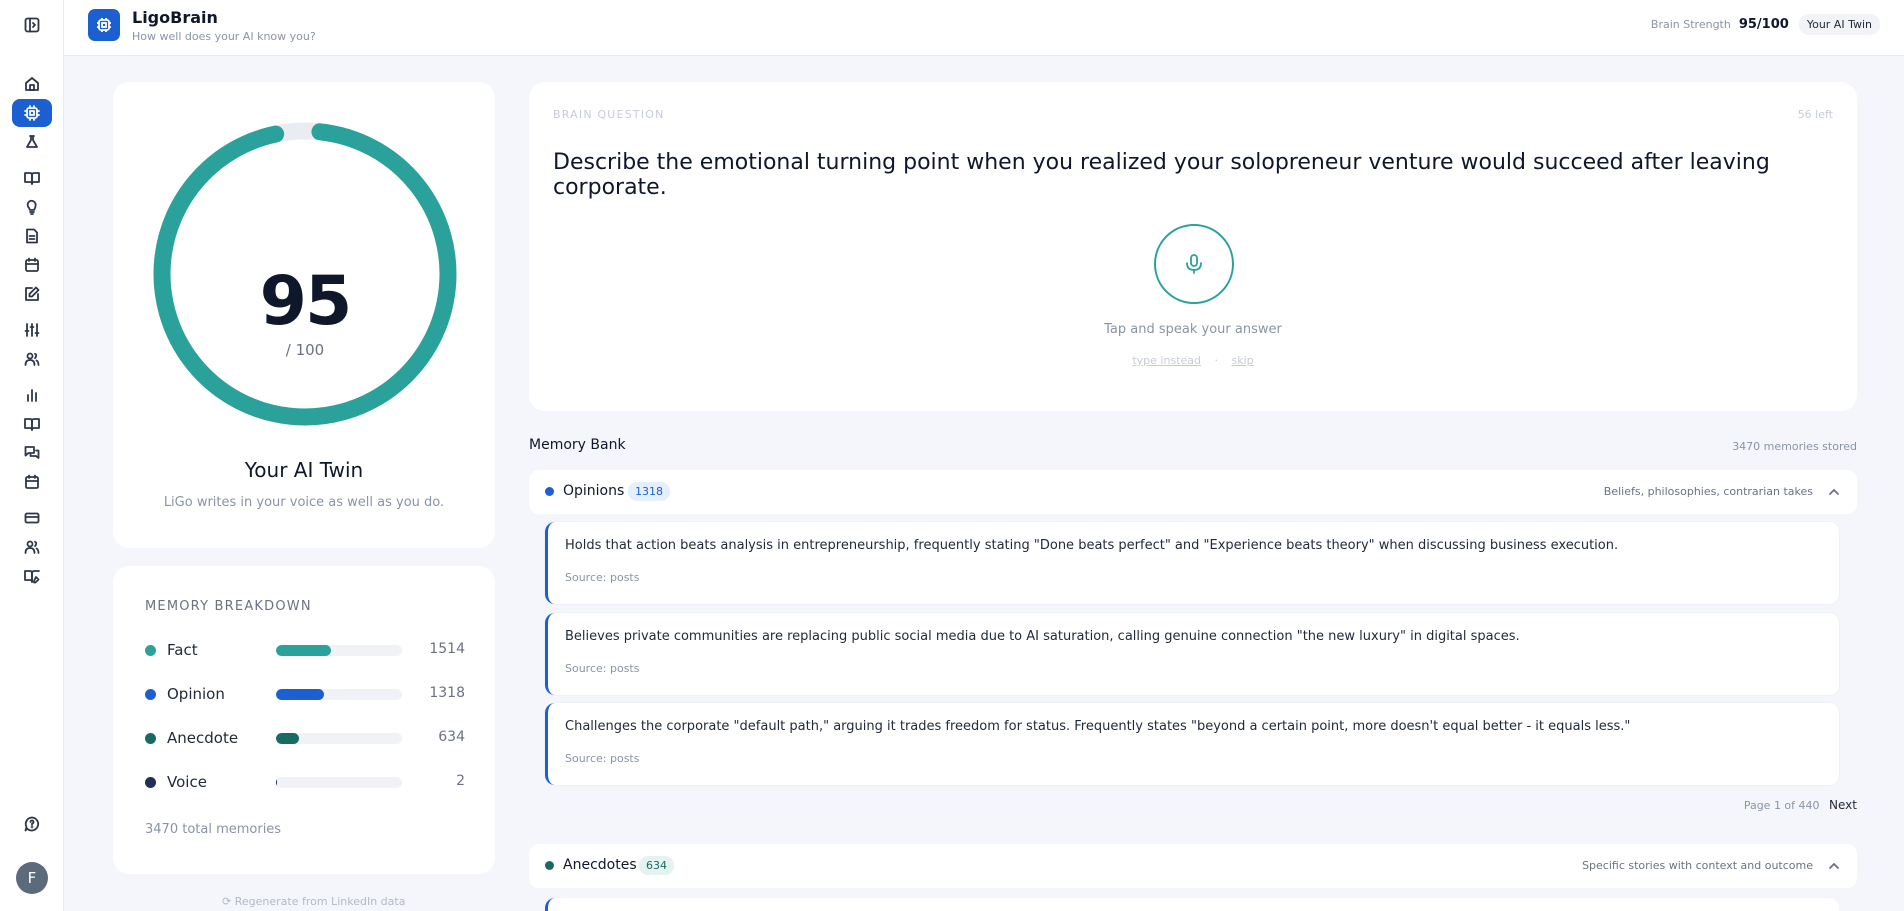 The image size is (1904, 911). Describe the element at coordinates (549, 865) in the screenshot. I see `anecdotes-dot` at that location.